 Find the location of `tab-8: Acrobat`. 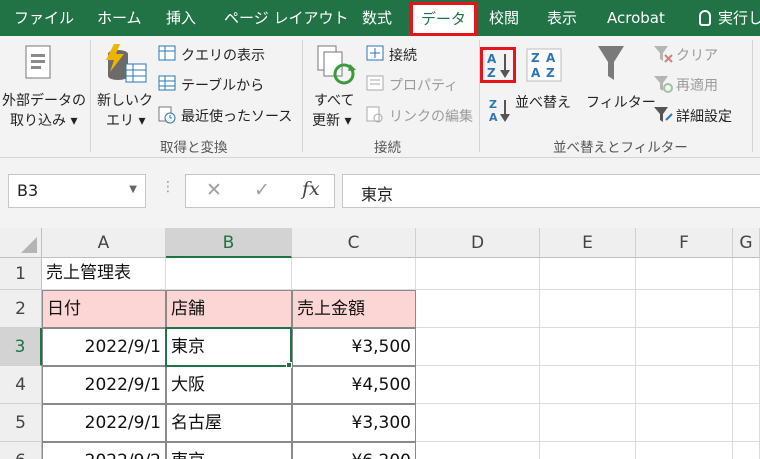

tab-8: Acrobat is located at coordinates (636, 18).